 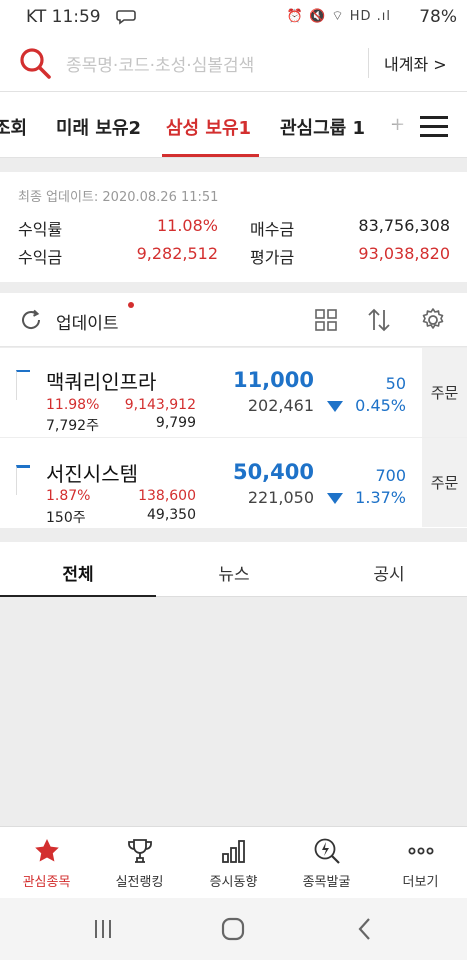 What do you see at coordinates (139, 882) in the screenshot?
I see `nav-label: 실전랭킹` at bounding box center [139, 882].